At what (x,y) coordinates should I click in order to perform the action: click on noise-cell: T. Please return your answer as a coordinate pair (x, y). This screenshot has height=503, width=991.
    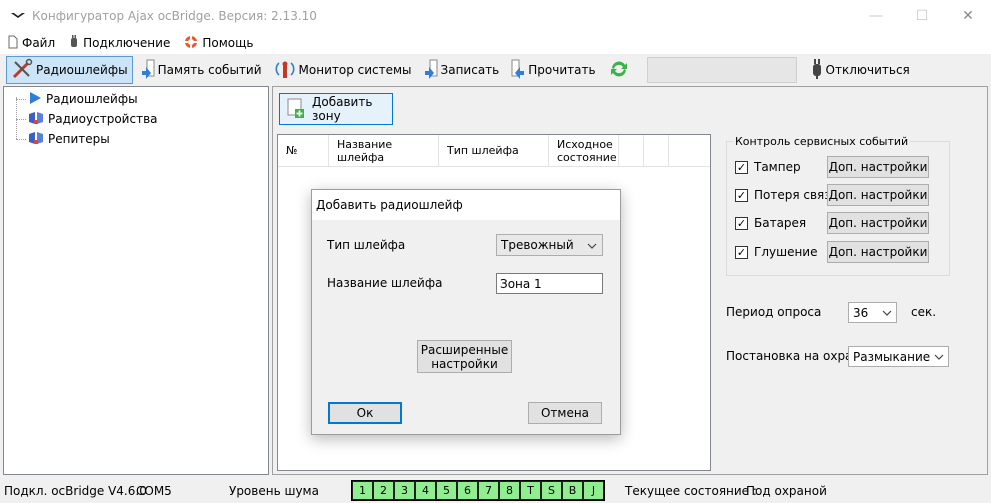
    Looking at the image, I should click on (530, 490).